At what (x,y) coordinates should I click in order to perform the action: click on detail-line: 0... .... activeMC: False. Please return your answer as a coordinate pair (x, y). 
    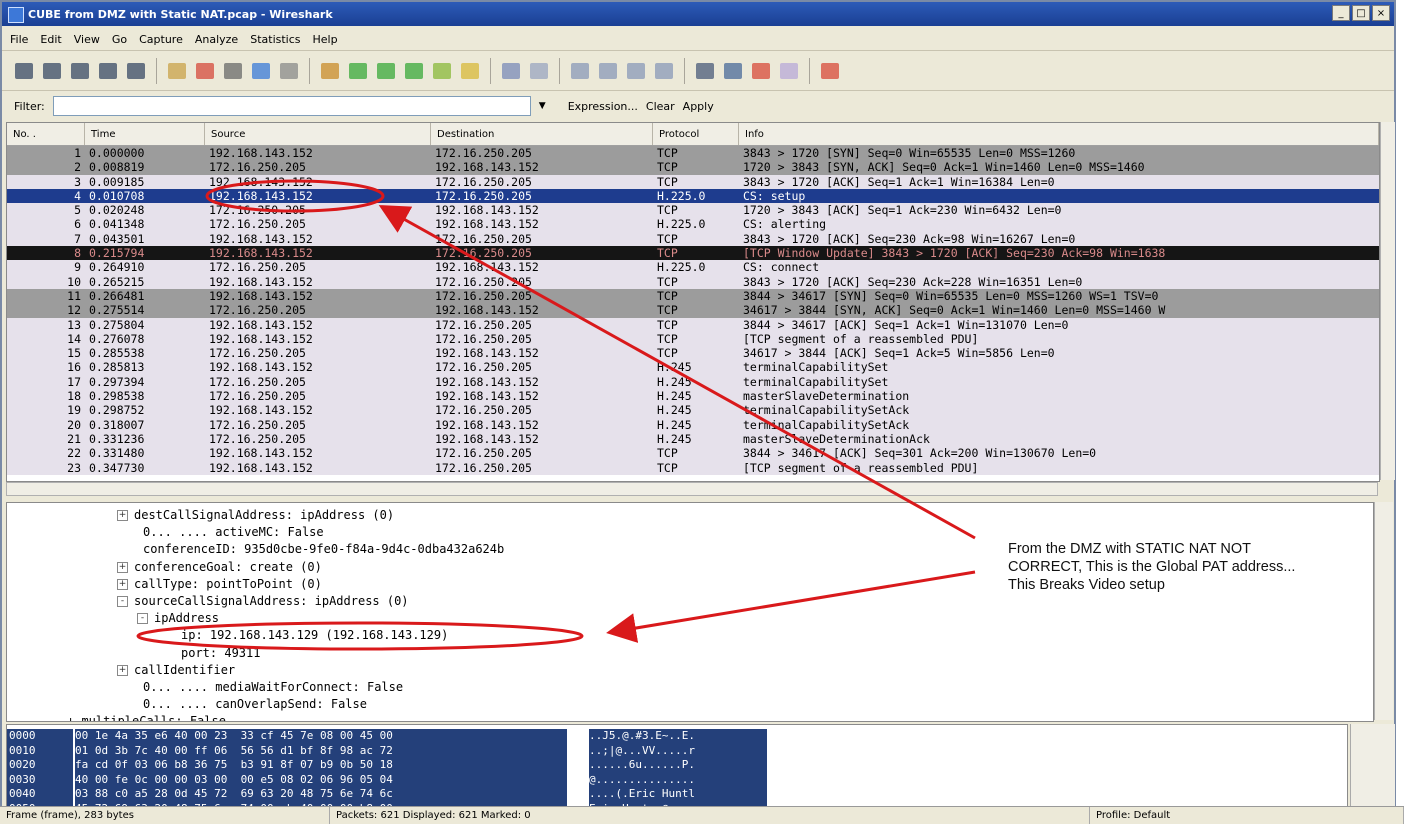
    Looking at the image, I should click on (233, 532).